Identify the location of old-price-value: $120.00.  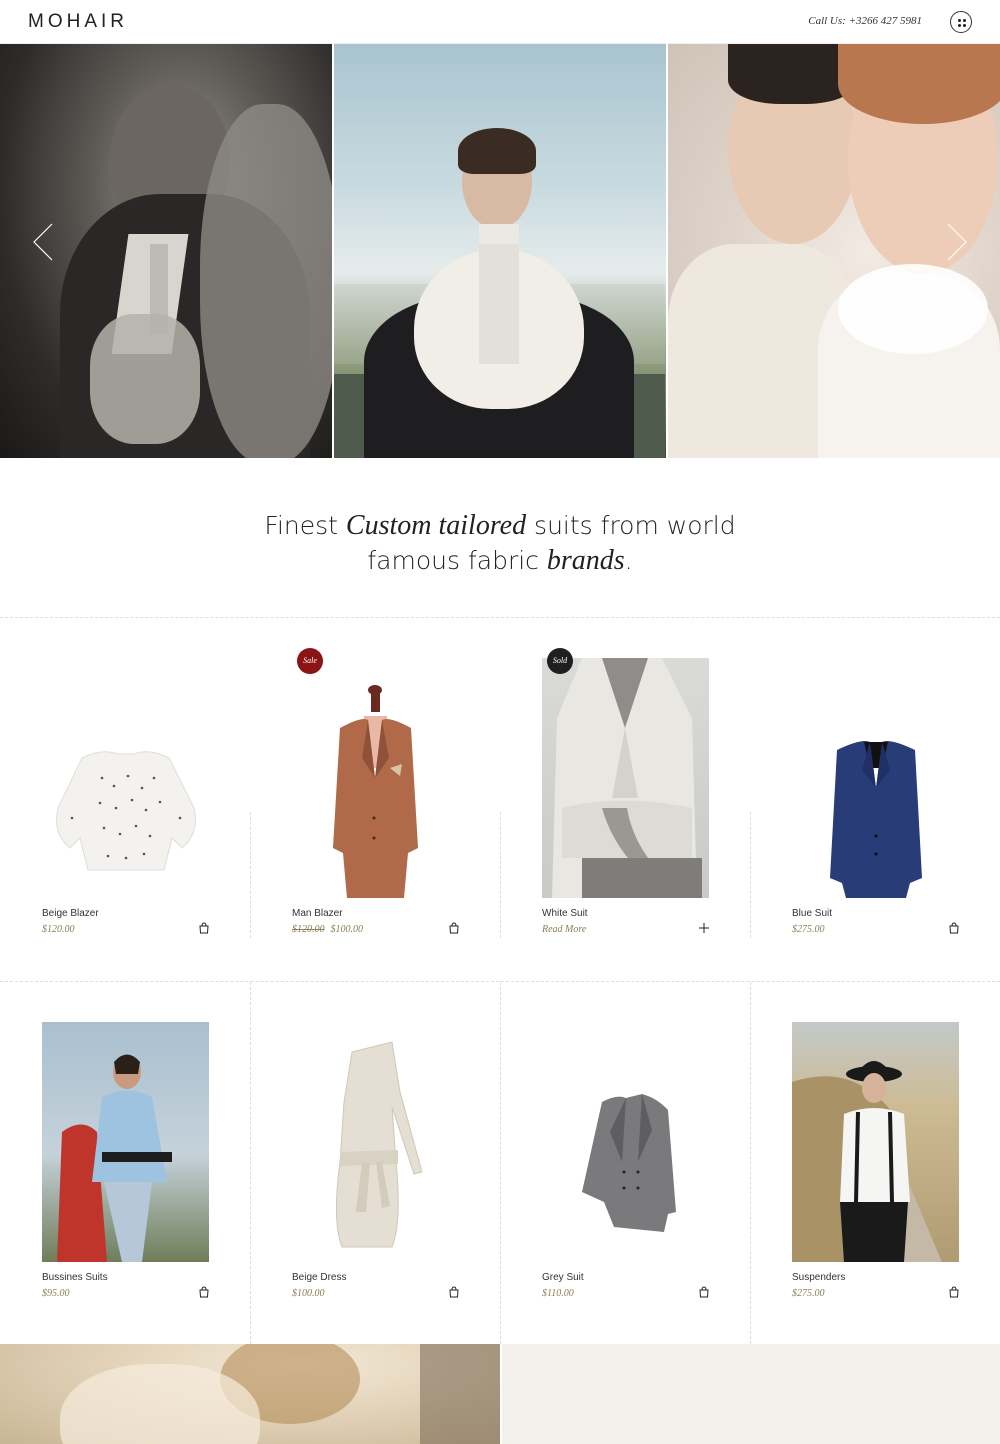
(308, 929).